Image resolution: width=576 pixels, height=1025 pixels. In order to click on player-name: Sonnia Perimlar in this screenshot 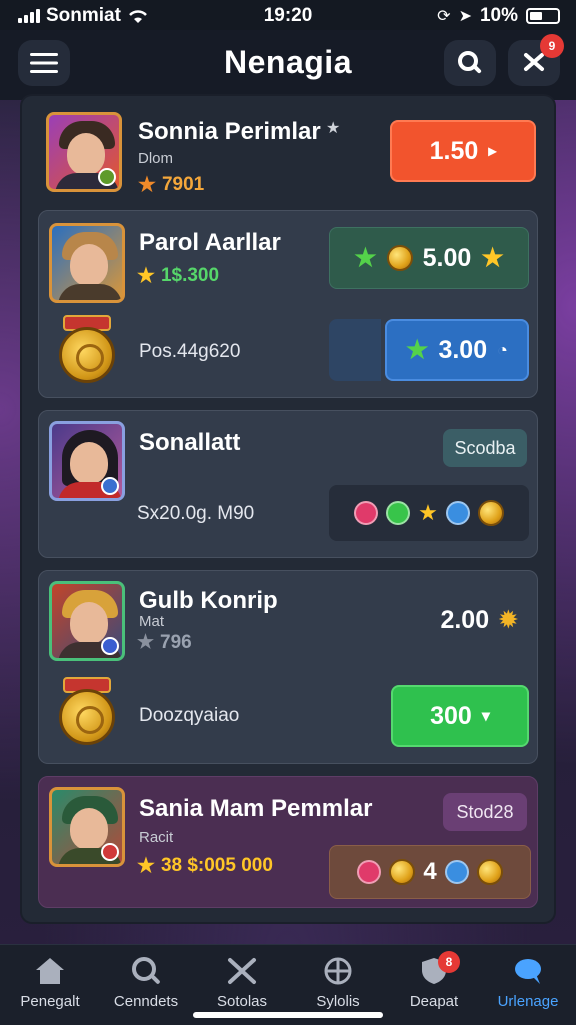, I will do `click(229, 131)`.